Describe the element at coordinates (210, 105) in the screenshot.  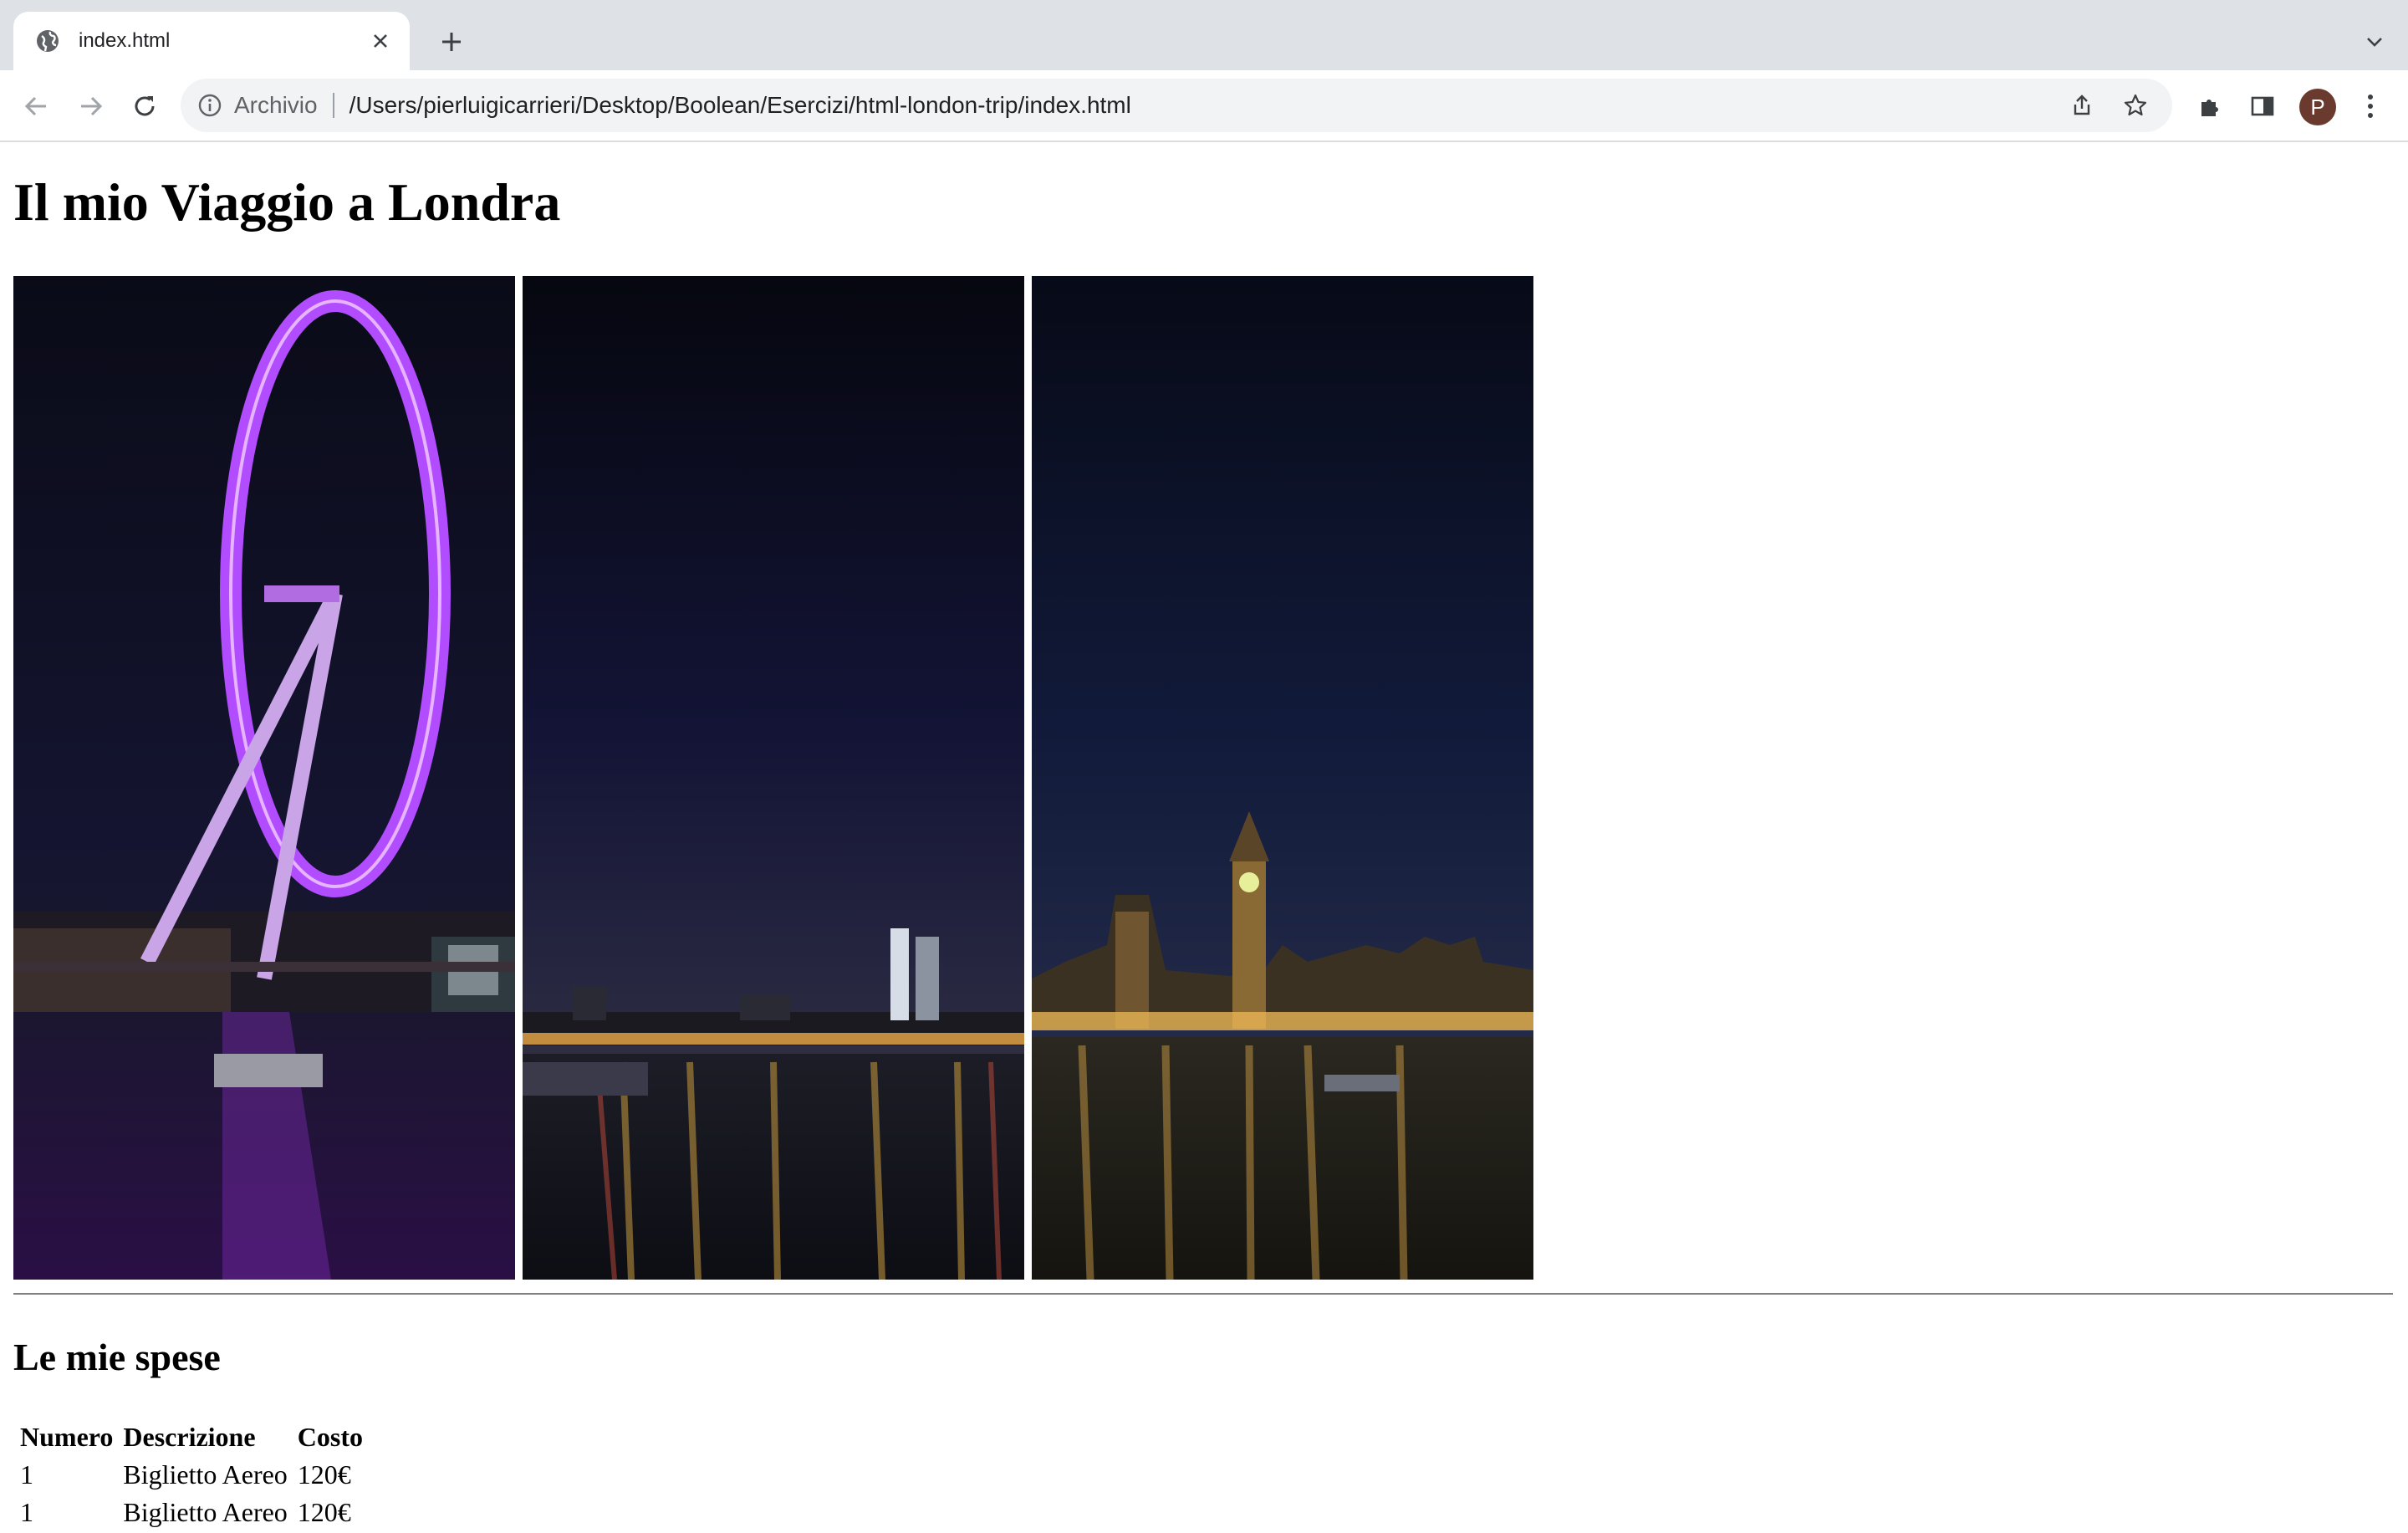
I see `info-icon` at that location.